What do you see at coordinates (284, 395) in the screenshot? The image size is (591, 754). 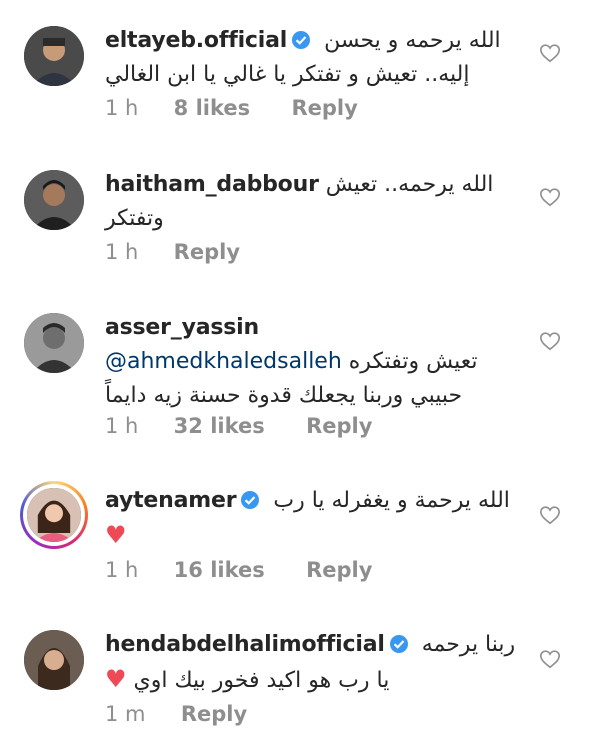 I see `comment-text-continued: حبيبي وربنا يجعلك قدوة حسنة زيه دايماً` at bounding box center [284, 395].